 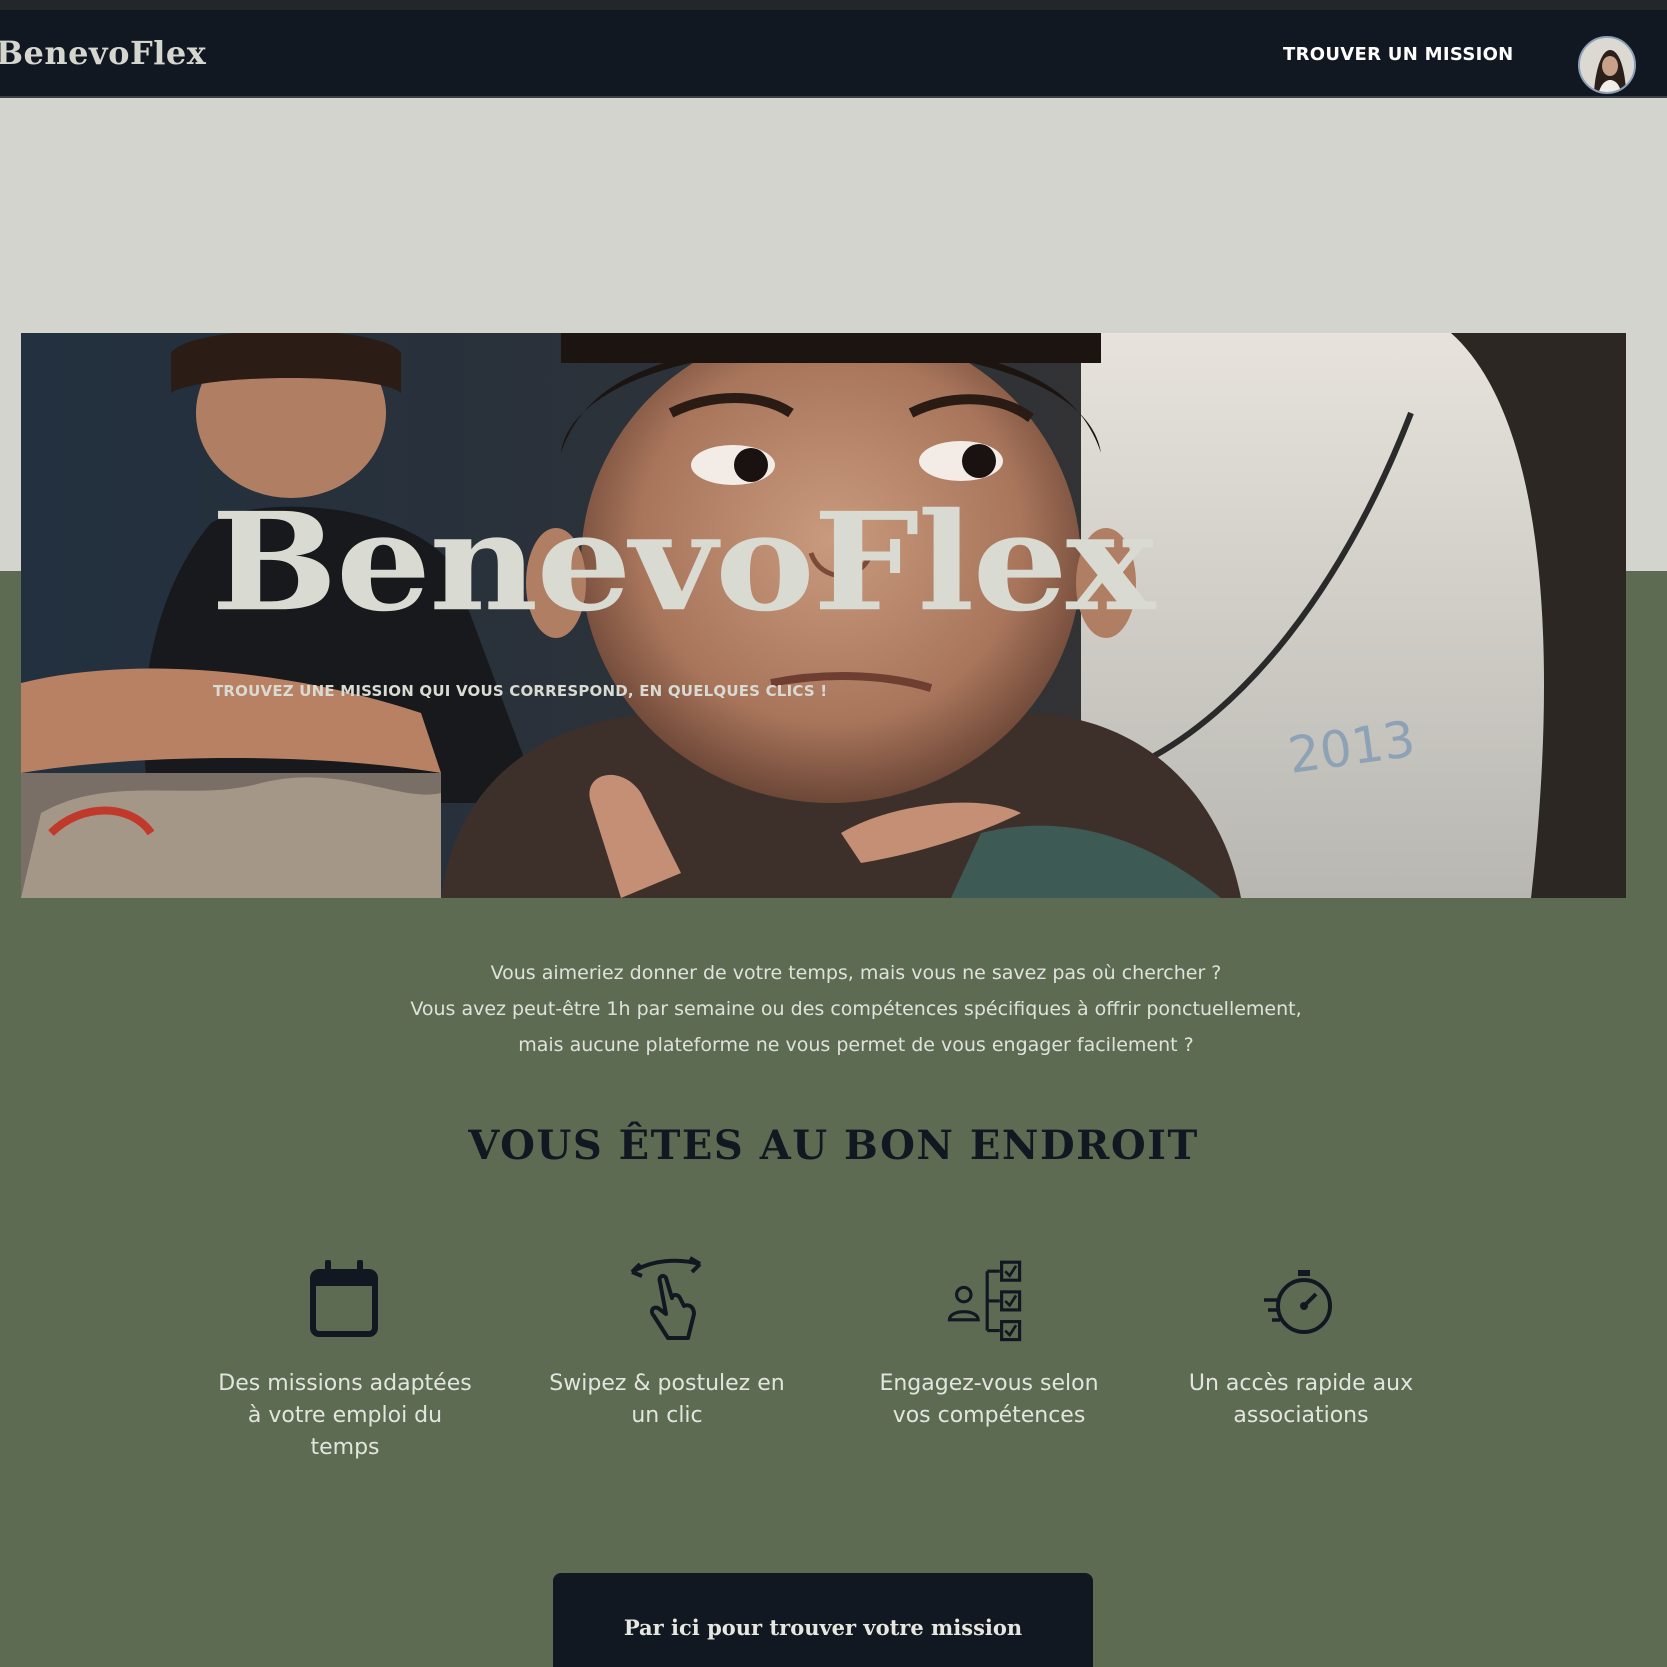 I want to click on find-mission-button: Par ici pour trouver votre mission, so click(x=823, y=1620).